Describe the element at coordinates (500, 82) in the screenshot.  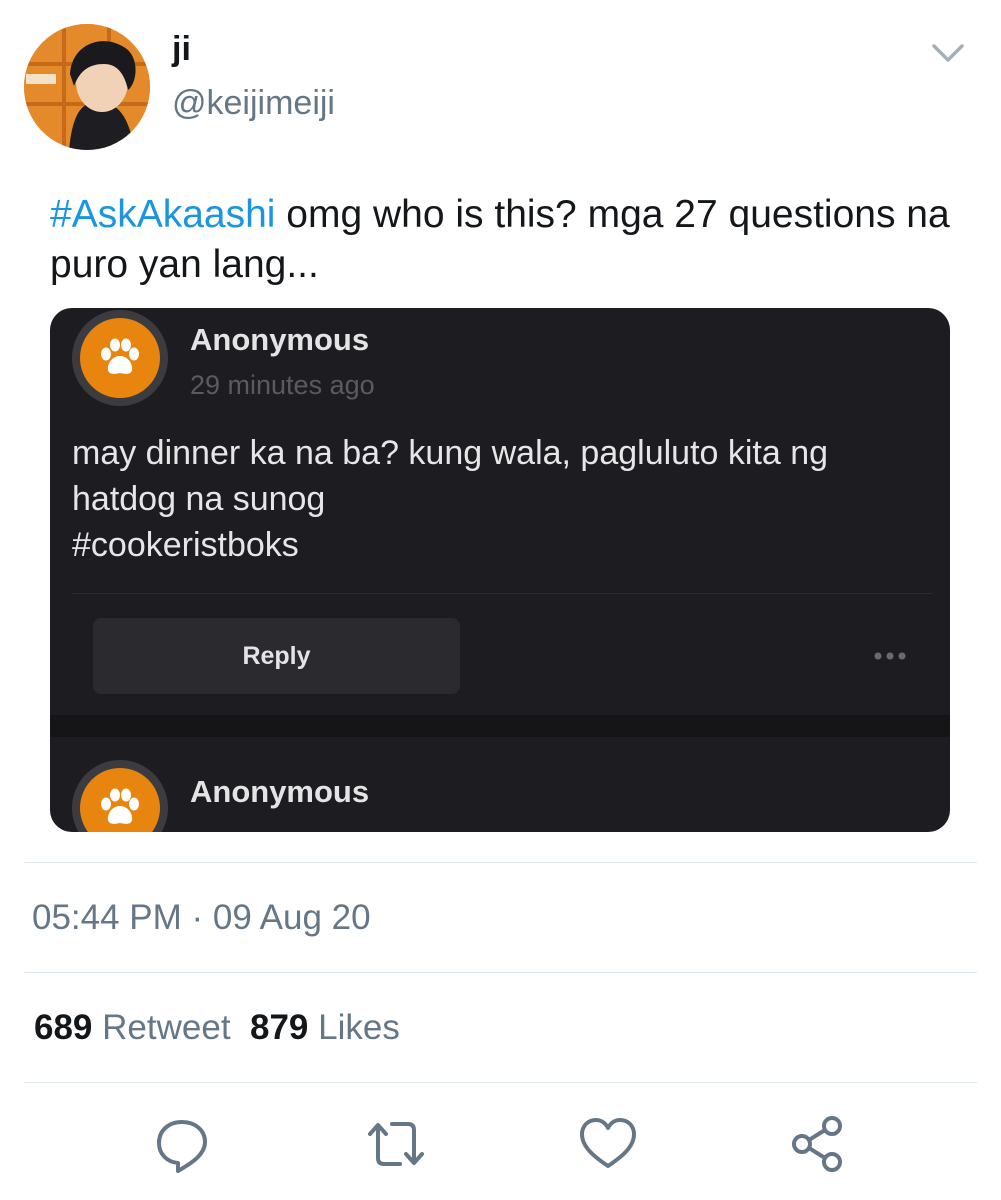
I see `tweet-header: ji @keijimeiji` at that location.